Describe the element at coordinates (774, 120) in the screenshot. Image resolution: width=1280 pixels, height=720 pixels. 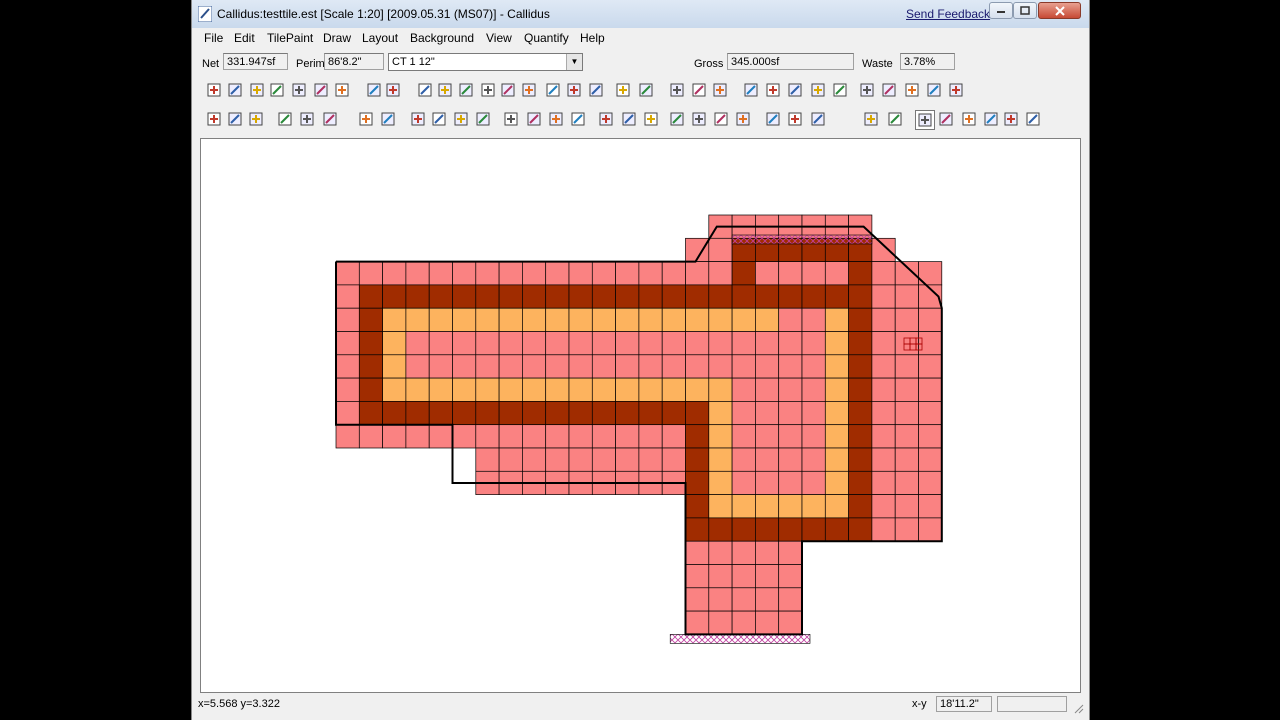
I see `web-button` at that location.